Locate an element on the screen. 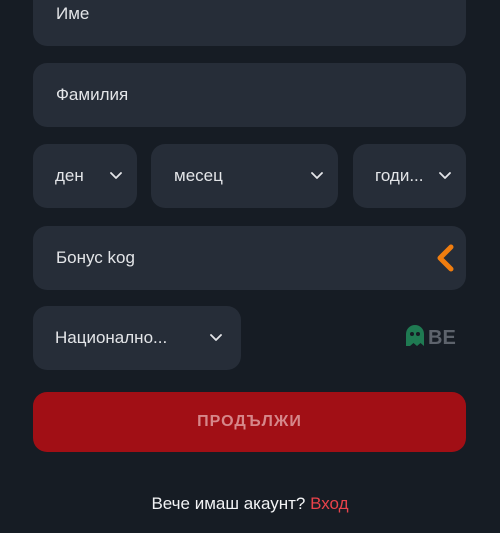 This screenshot has width=500, height=533. continue-button: ПРОДЪЛЖИ is located at coordinates (249, 422).